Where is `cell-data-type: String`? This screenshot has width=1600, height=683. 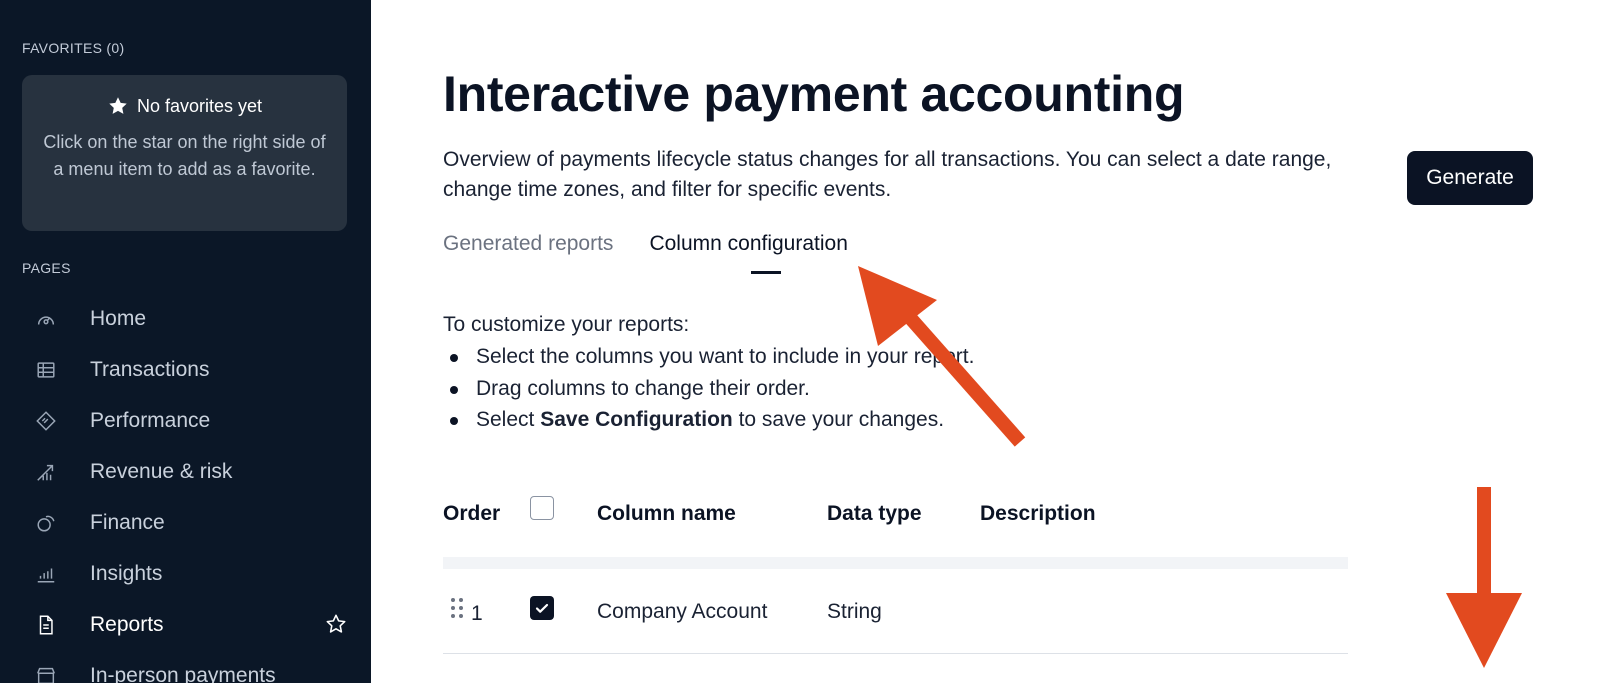 cell-data-type: String is located at coordinates (854, 611).